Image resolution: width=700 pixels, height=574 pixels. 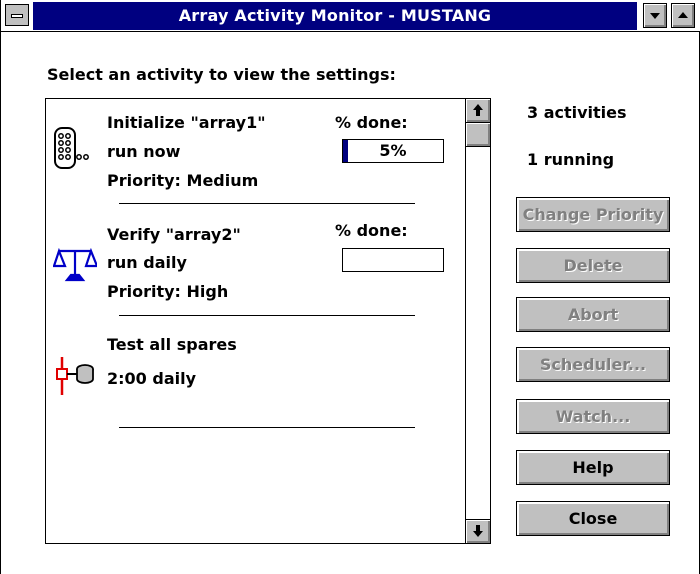 I want to click on scroll-down-button, so click(x=478, y=531).